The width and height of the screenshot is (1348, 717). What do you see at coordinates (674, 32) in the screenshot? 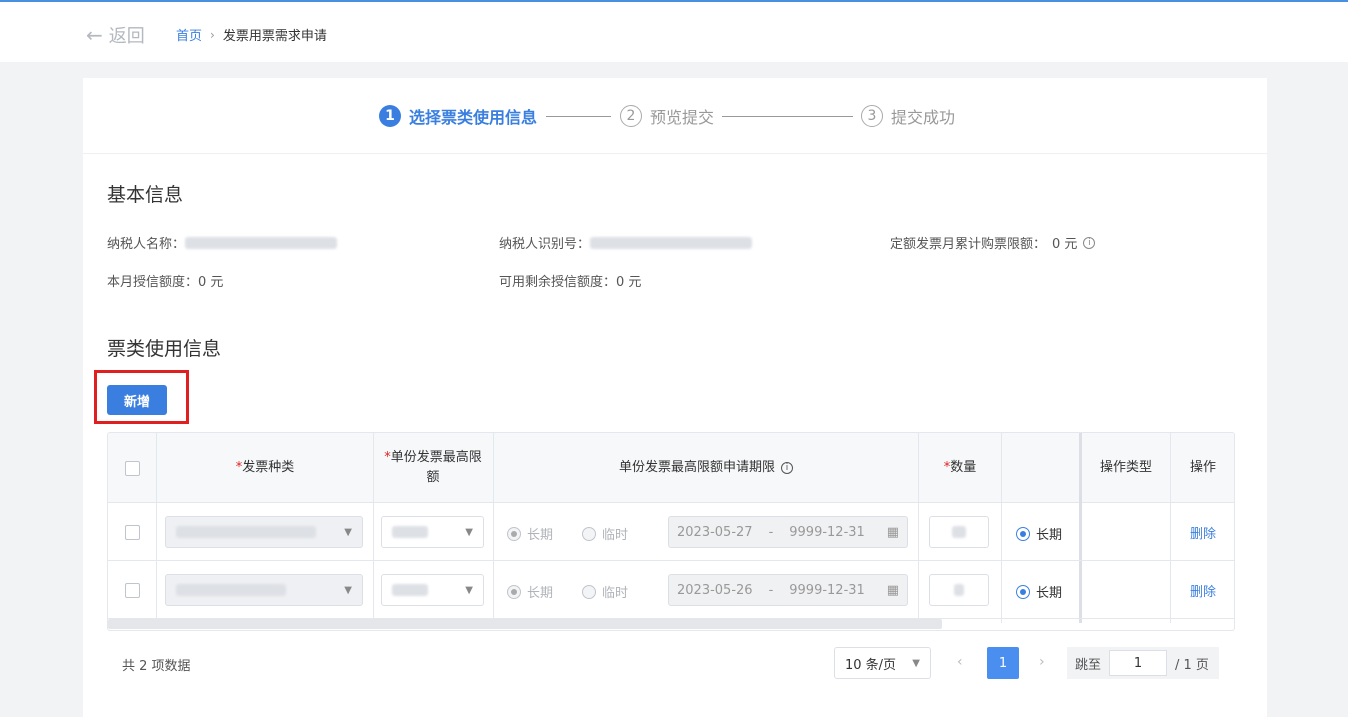
I see `page-header: ← 返回 首页 › 发票用票需求申请` at bounding box center [674, 32].